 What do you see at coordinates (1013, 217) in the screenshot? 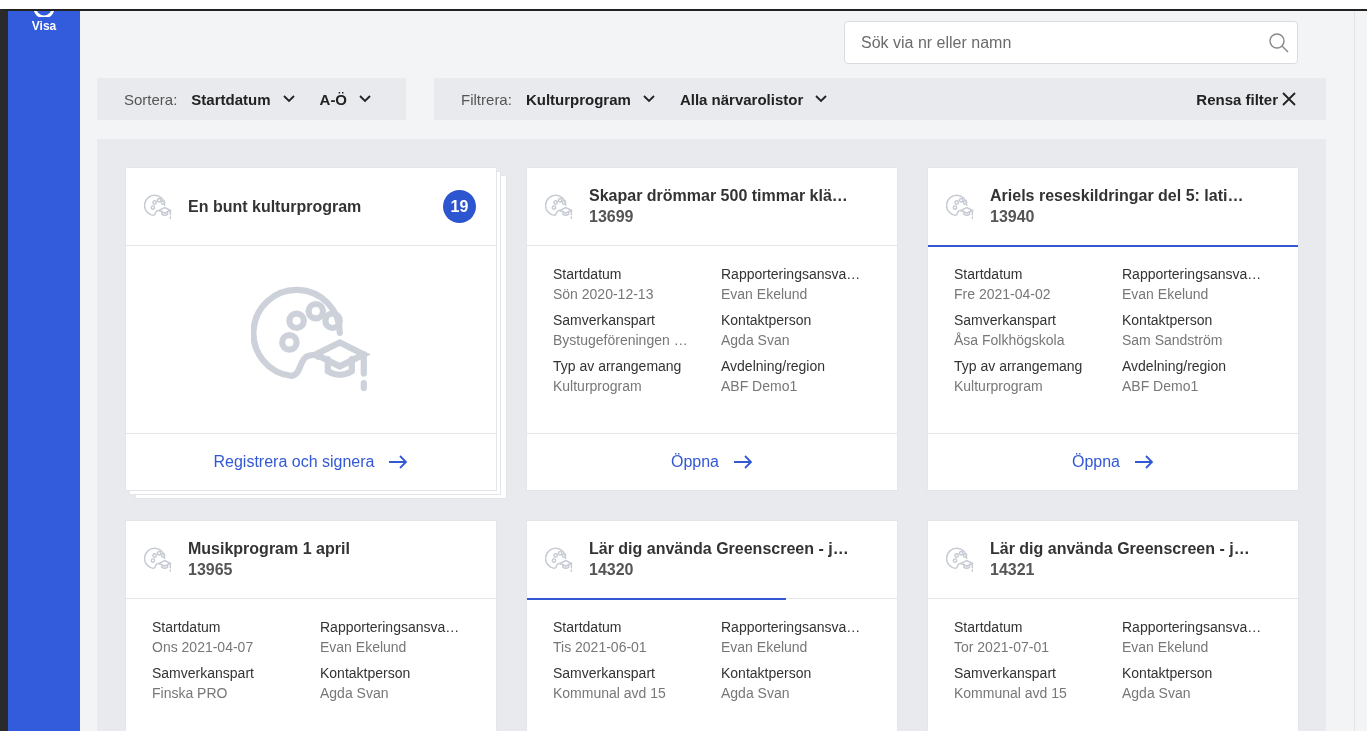
I see `card-number: 13940` at bounding box center [1013, 217].